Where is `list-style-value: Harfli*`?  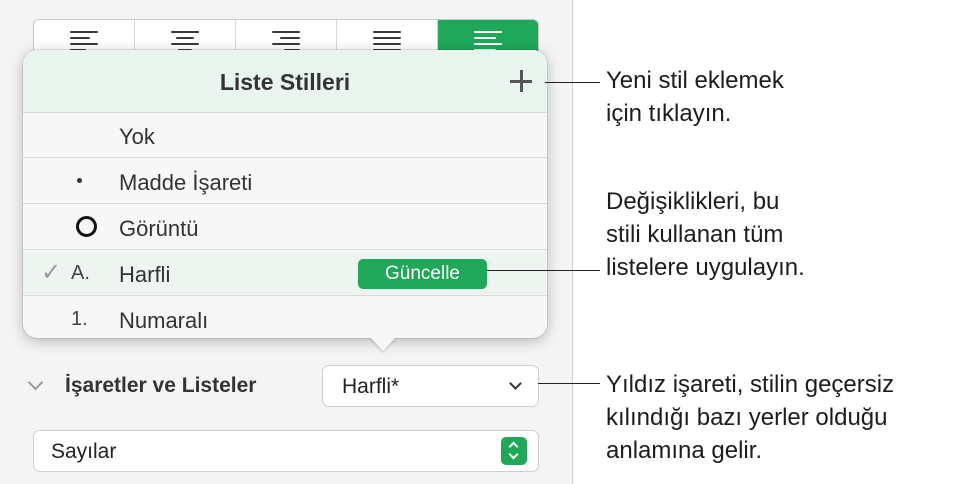 list-style-value: Harfli* is located at coordinates (371, 386).